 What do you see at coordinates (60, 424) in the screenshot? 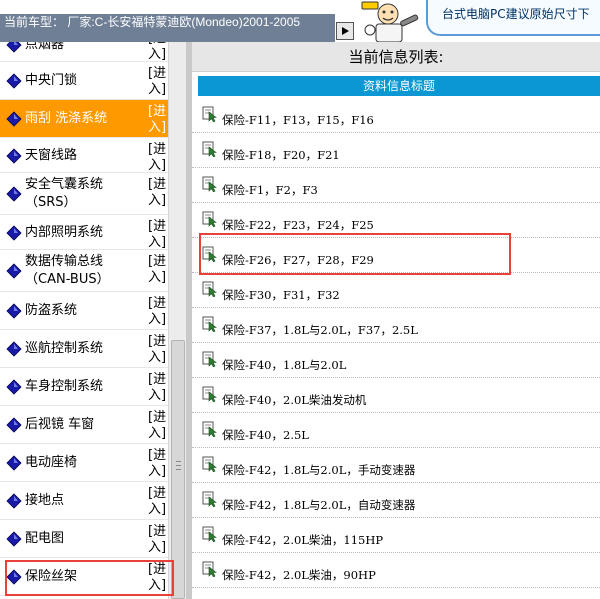
I see `nav-item-label: 后视镜 车窗` at bounding box center [60, 424].